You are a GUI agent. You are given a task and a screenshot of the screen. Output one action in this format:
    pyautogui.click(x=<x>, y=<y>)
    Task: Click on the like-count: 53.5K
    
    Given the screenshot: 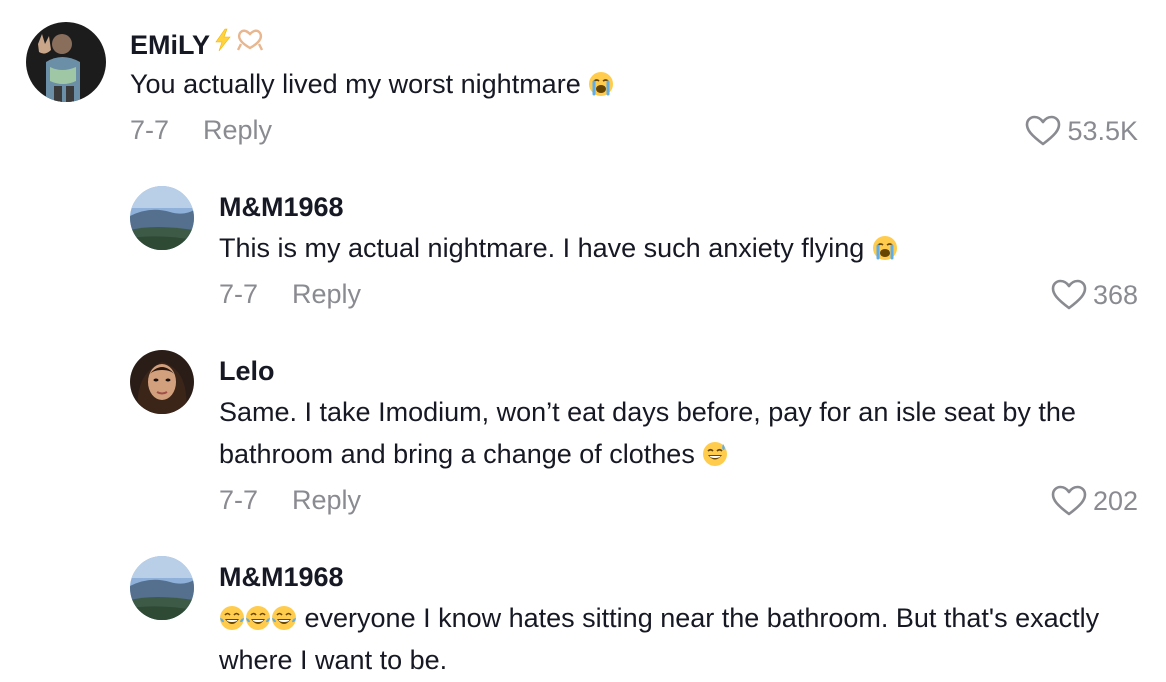 What is the action you would take?
    pyautogui.click(x=1102, y=131)
    